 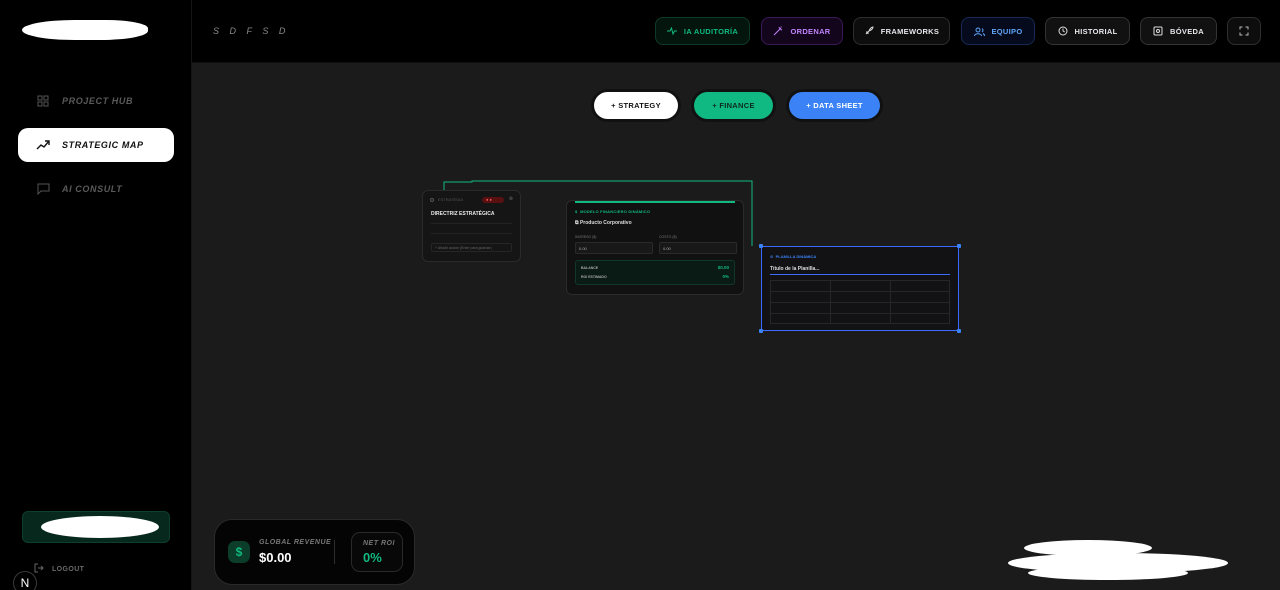 I want to click on button-label: HISTORIAL, so click(x=1096, y=31).